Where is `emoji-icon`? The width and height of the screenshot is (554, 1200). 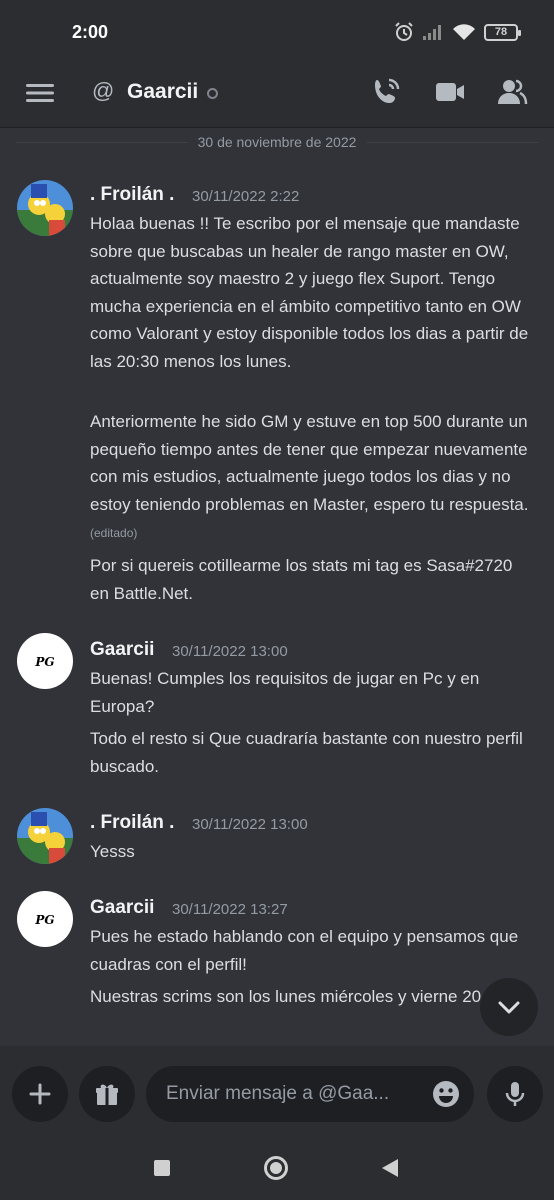
emoji-icon is located at coordinates (446, 1094).